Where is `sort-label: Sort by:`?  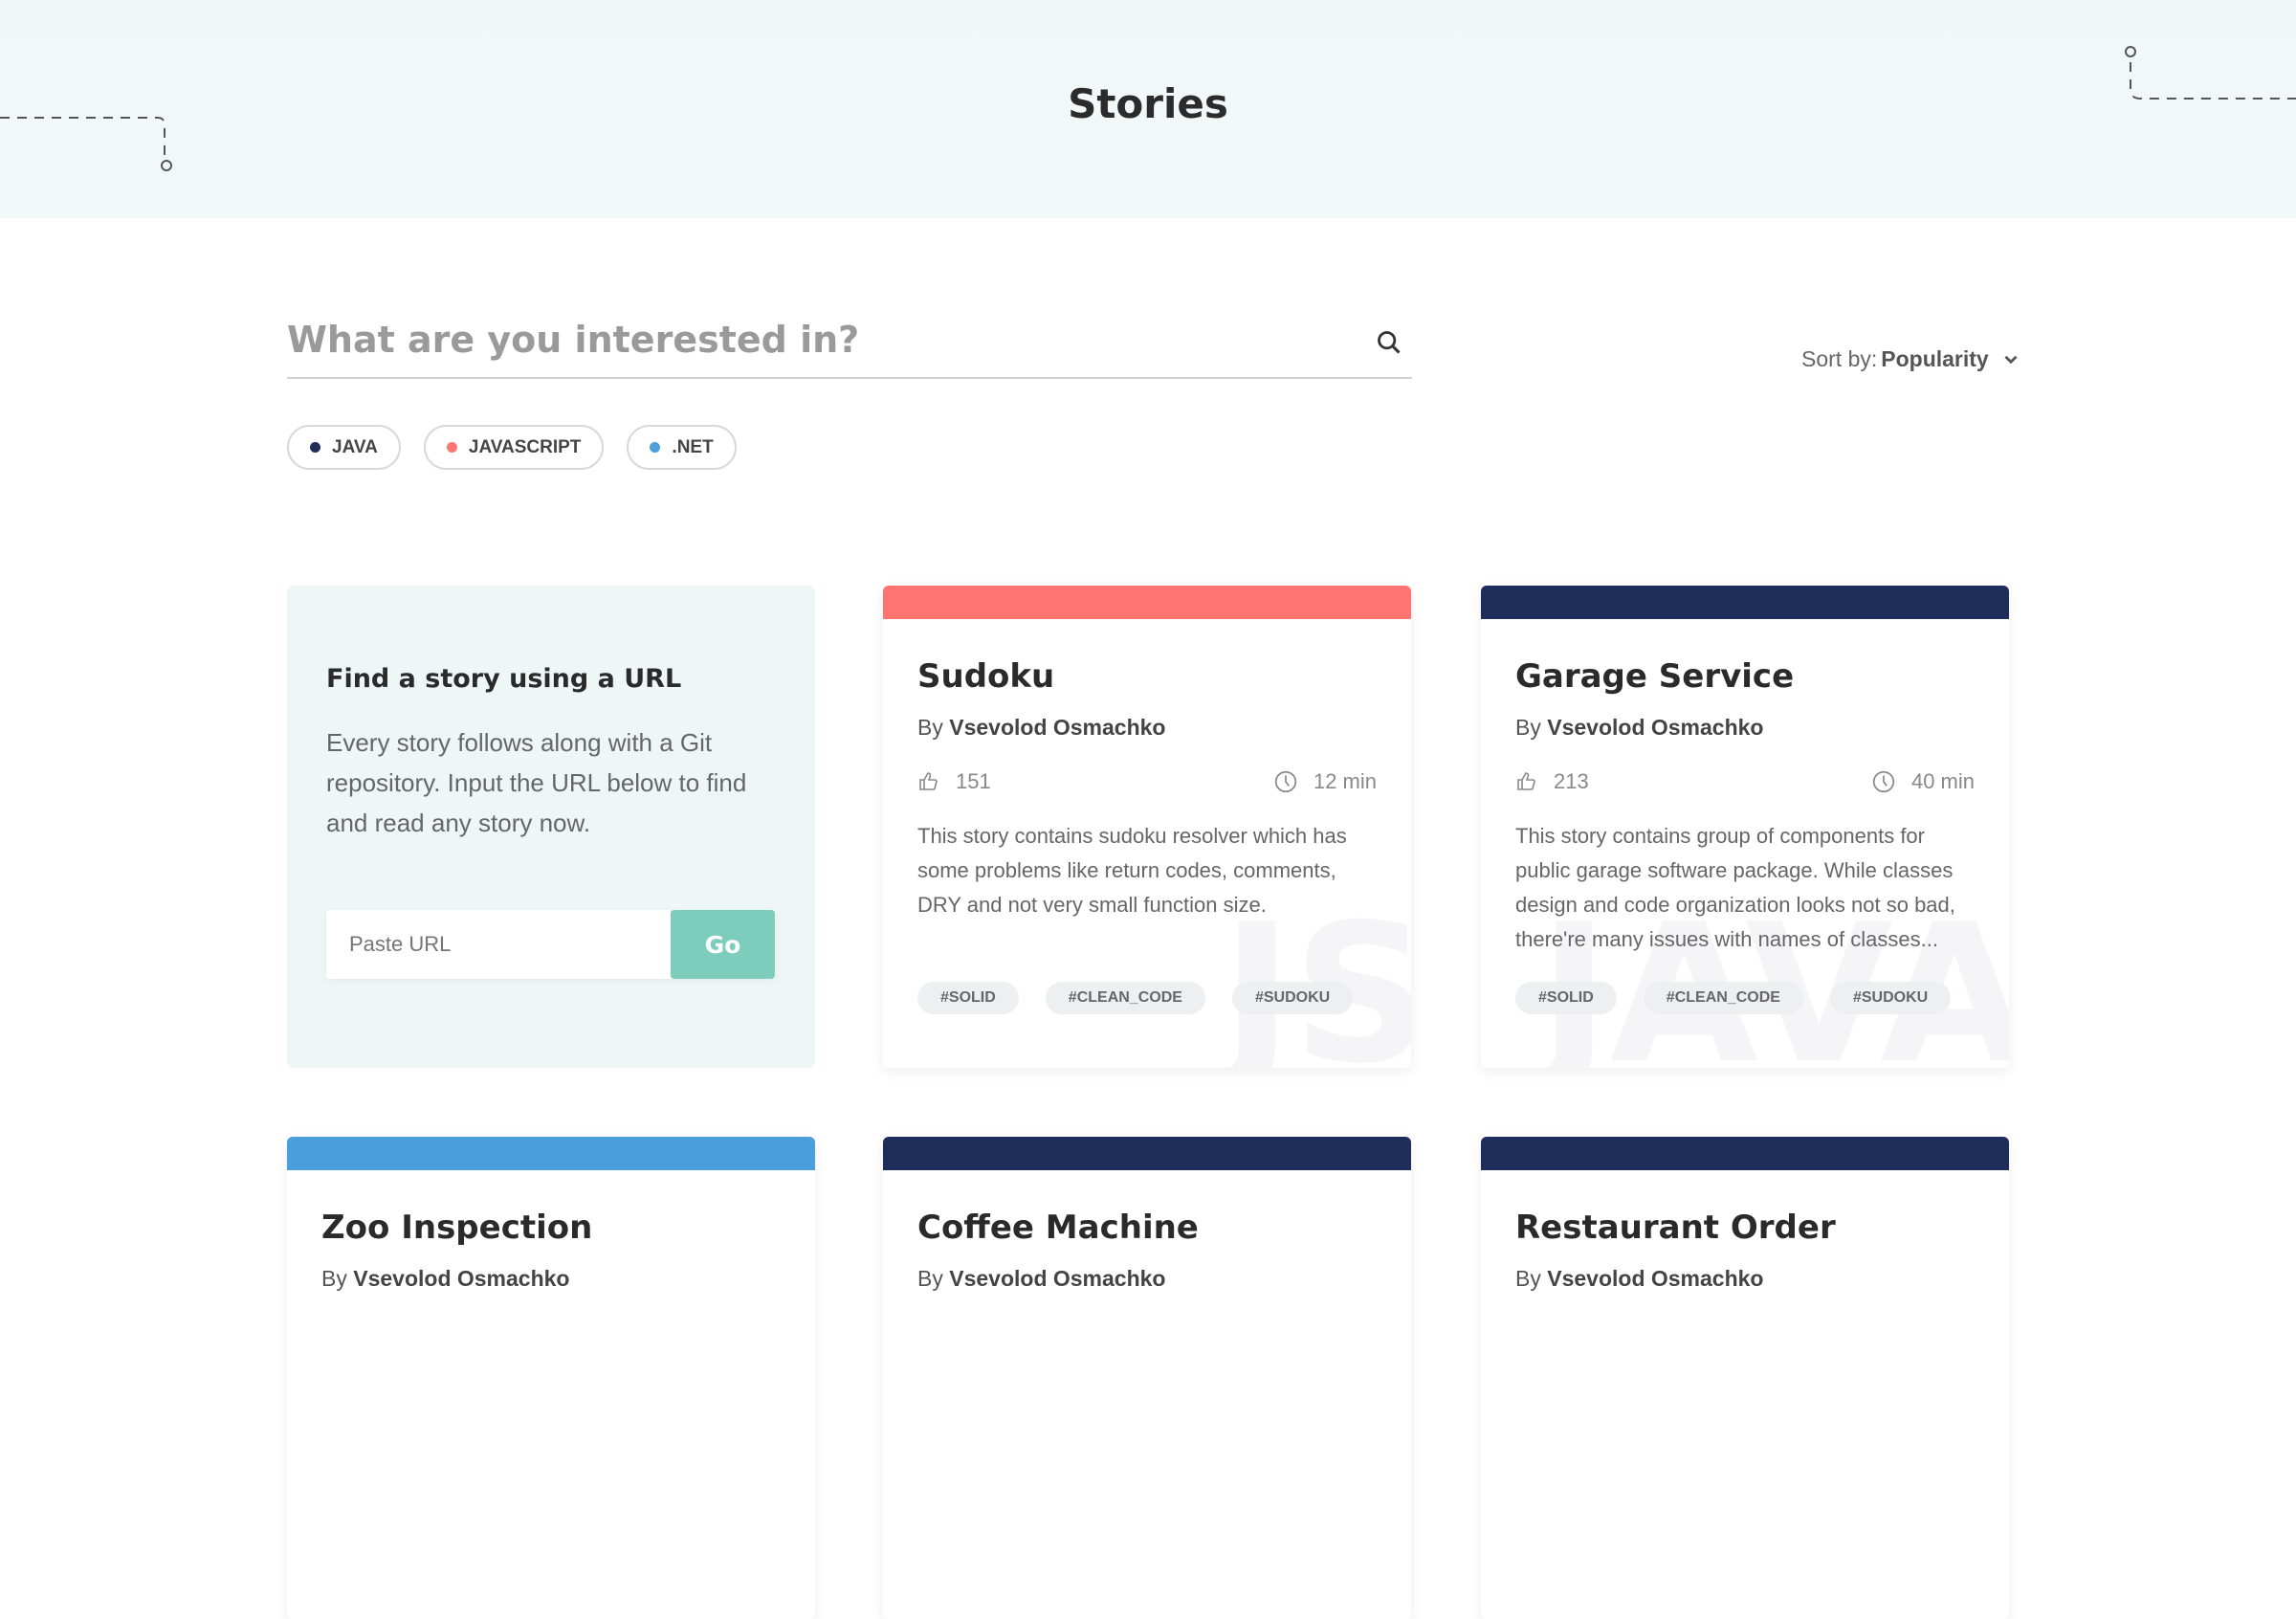
sort-label: Sort by: is located at coordinates (1840, 358).